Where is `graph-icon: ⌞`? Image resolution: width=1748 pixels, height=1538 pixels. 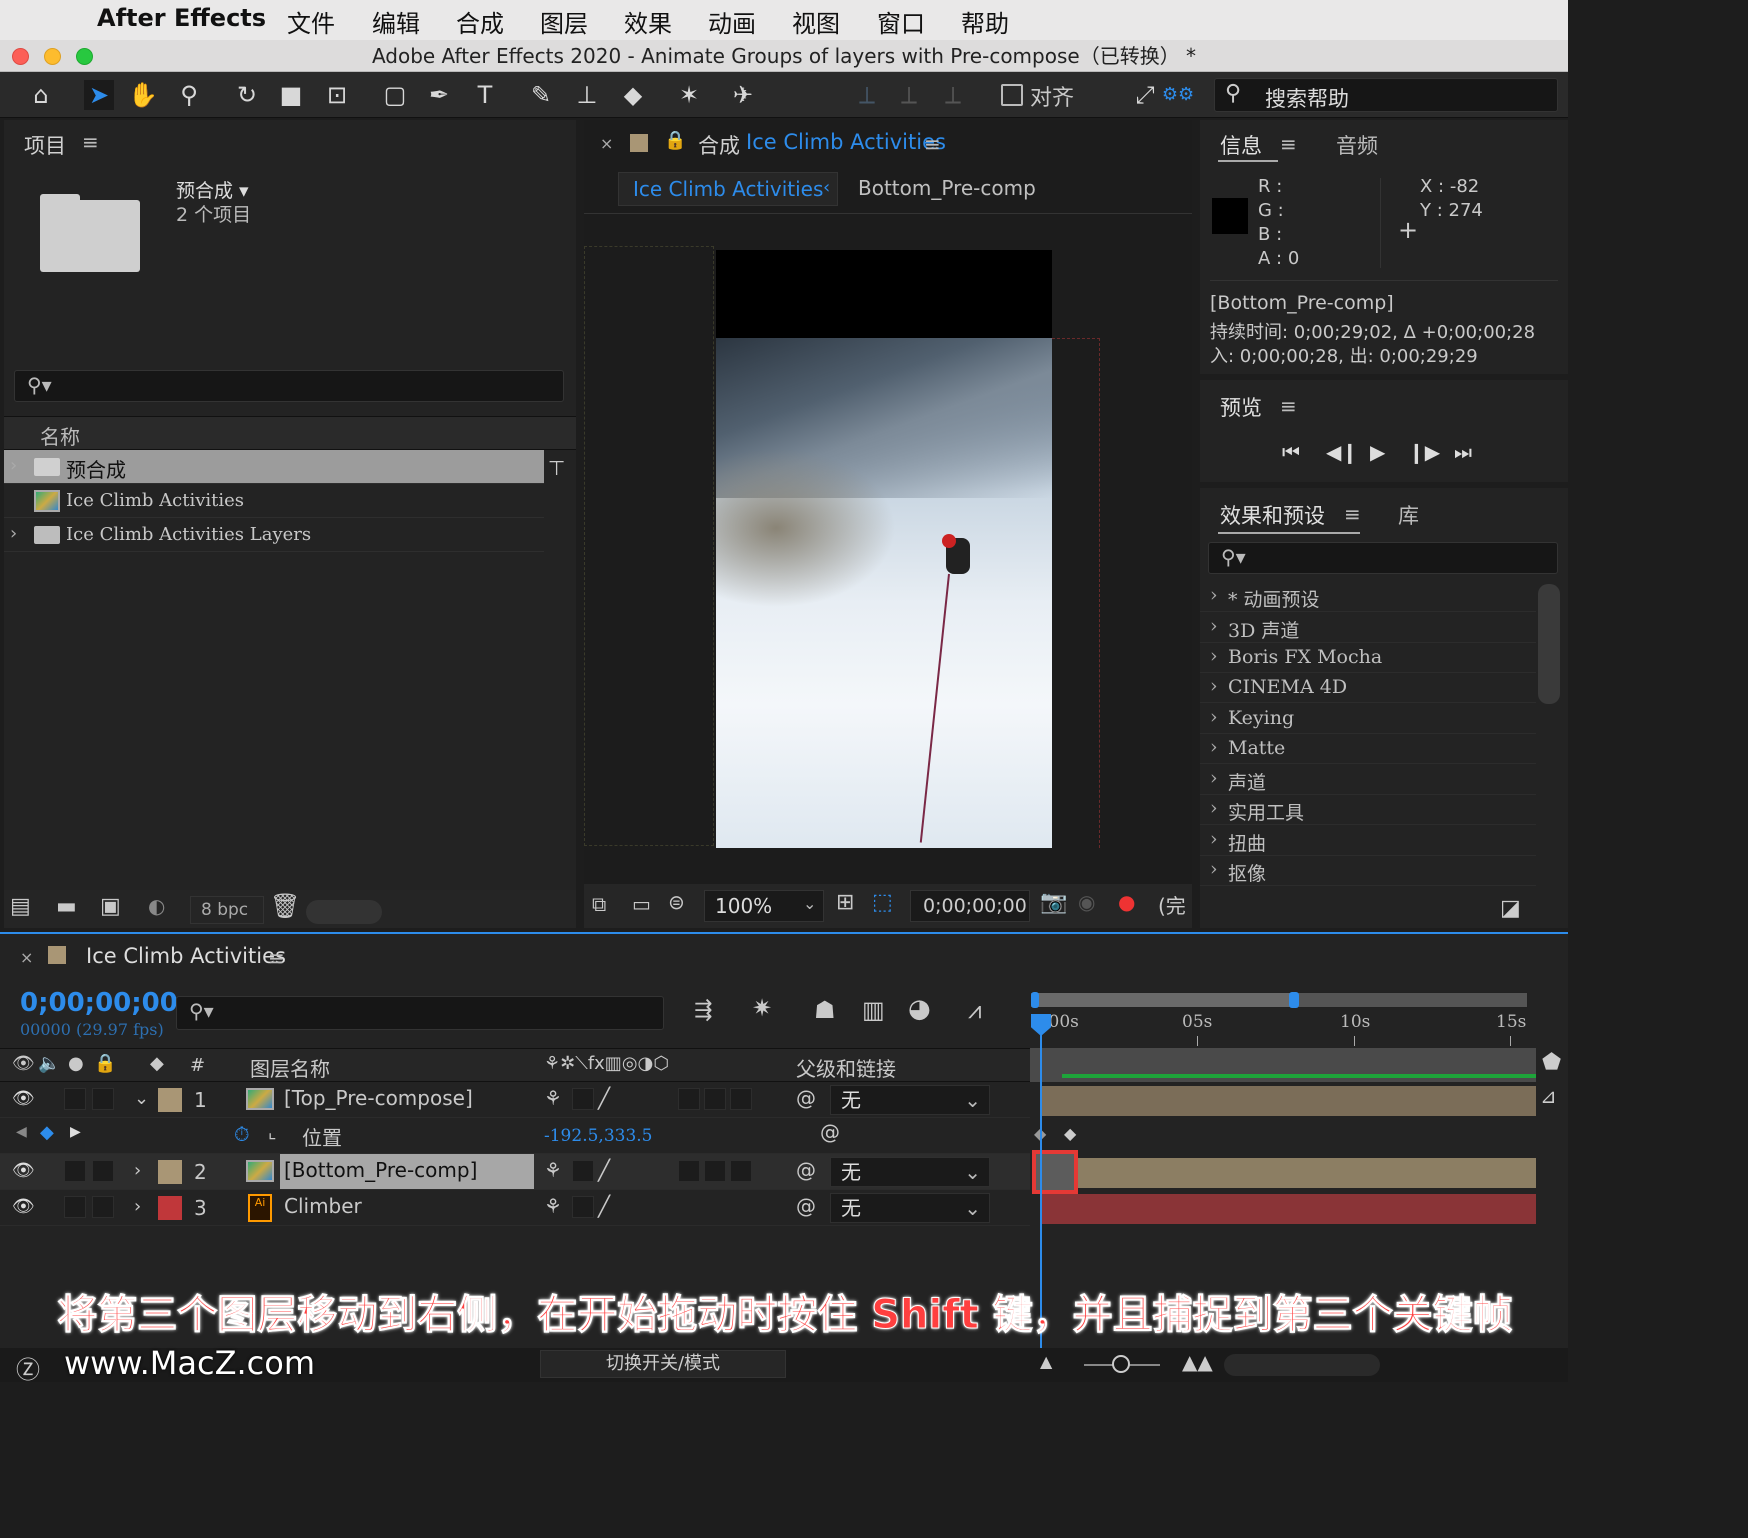
graph-icon: ⌞ is located at coordinates (272, 1132).